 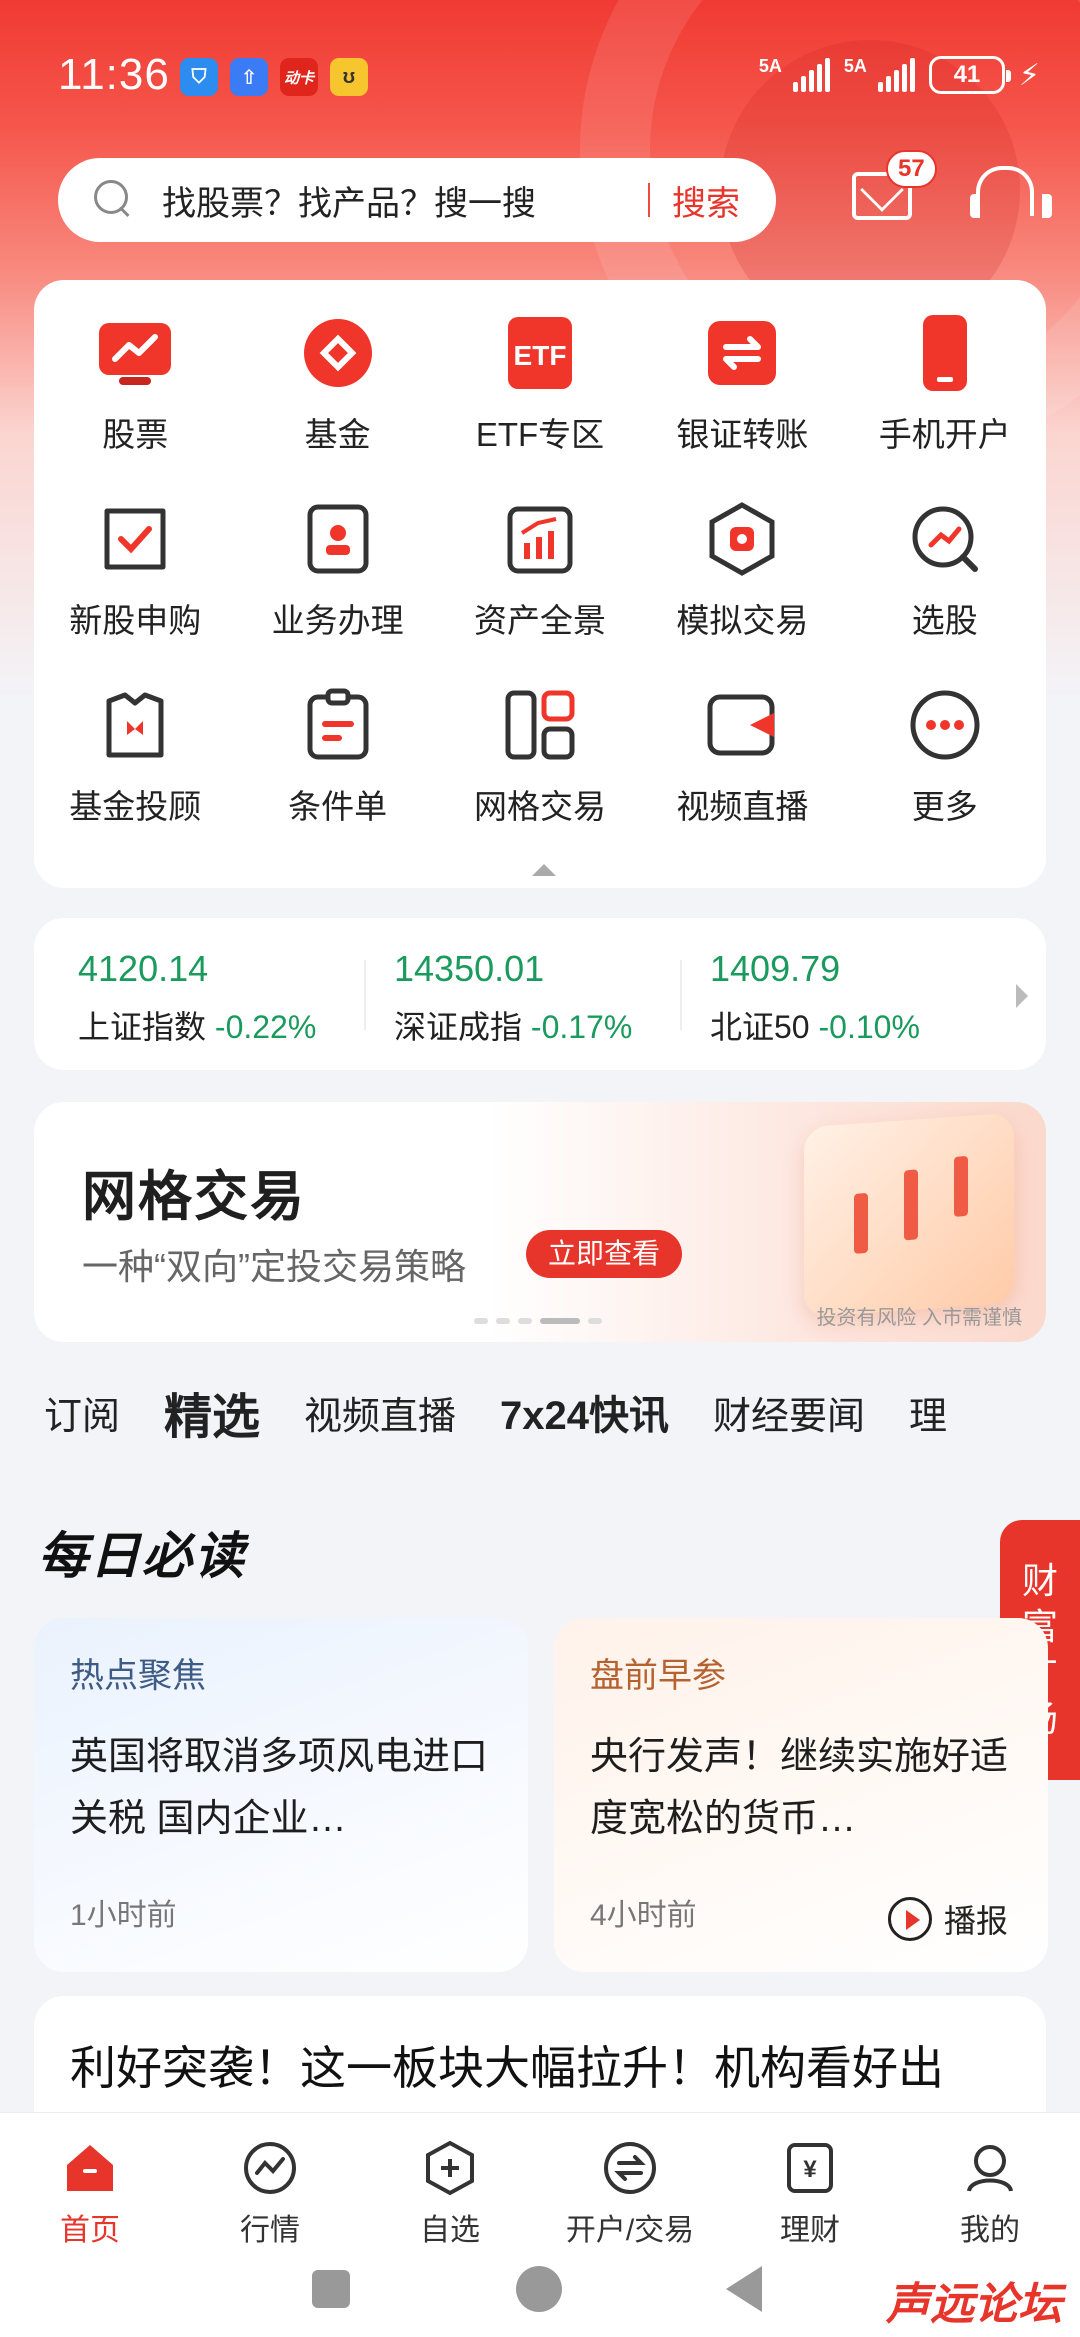 What do you see at coordinates (742, 725) in the screenshot?
I see `video-live-icon` at bounding box center [742, 725].